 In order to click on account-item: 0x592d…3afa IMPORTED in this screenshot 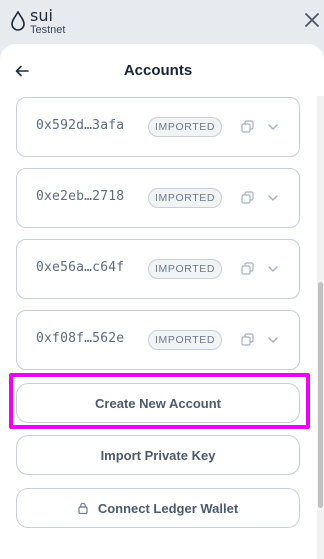, I will do `click(158, 127)`.